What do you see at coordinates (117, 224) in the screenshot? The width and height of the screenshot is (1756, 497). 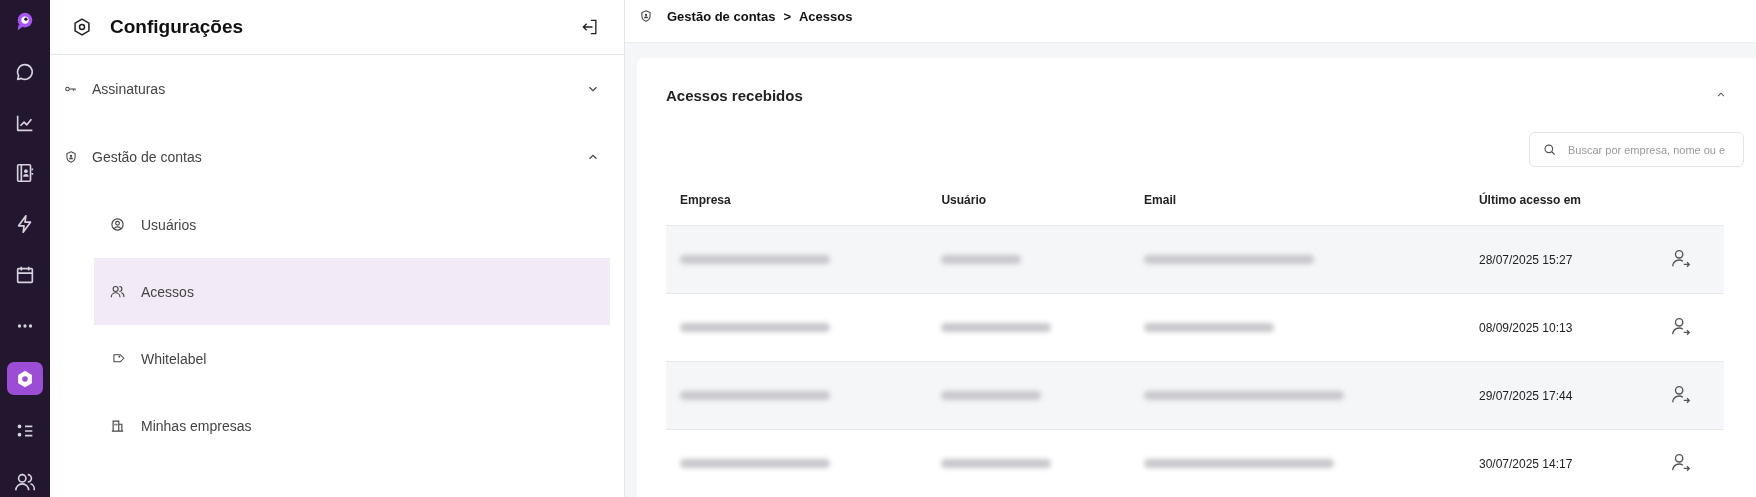 I see `user-circle-icon` at bounding box center [117, 224].